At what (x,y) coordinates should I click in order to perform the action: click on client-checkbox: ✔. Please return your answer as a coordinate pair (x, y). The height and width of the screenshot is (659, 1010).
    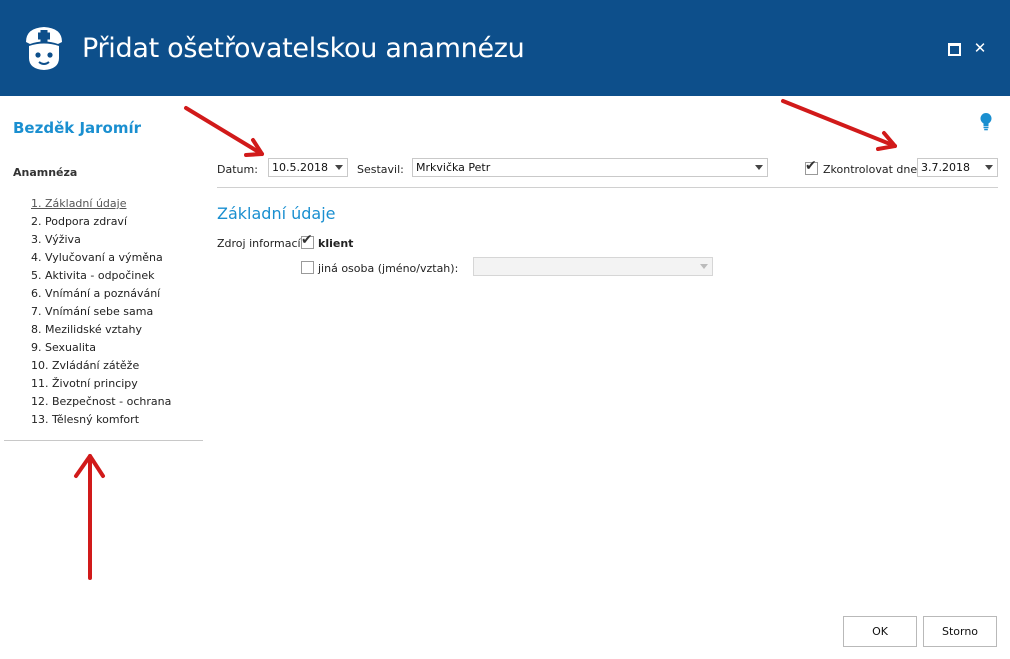
    Looking at the image, I should click on (307, 240).